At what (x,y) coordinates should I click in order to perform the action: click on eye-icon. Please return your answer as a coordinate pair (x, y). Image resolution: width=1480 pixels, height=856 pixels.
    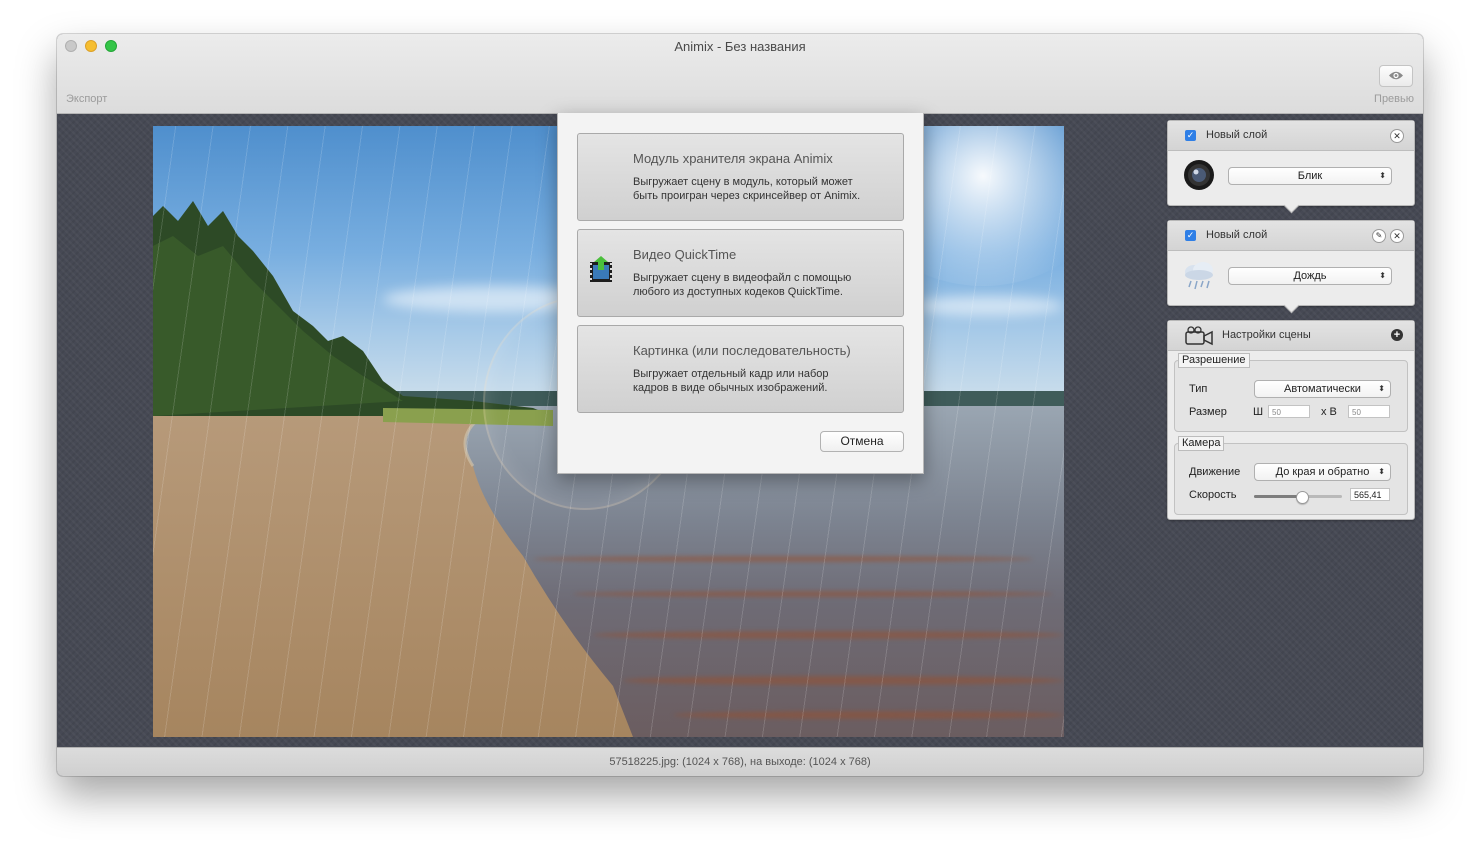
    Looking at the image, I should click on (1396, 75).